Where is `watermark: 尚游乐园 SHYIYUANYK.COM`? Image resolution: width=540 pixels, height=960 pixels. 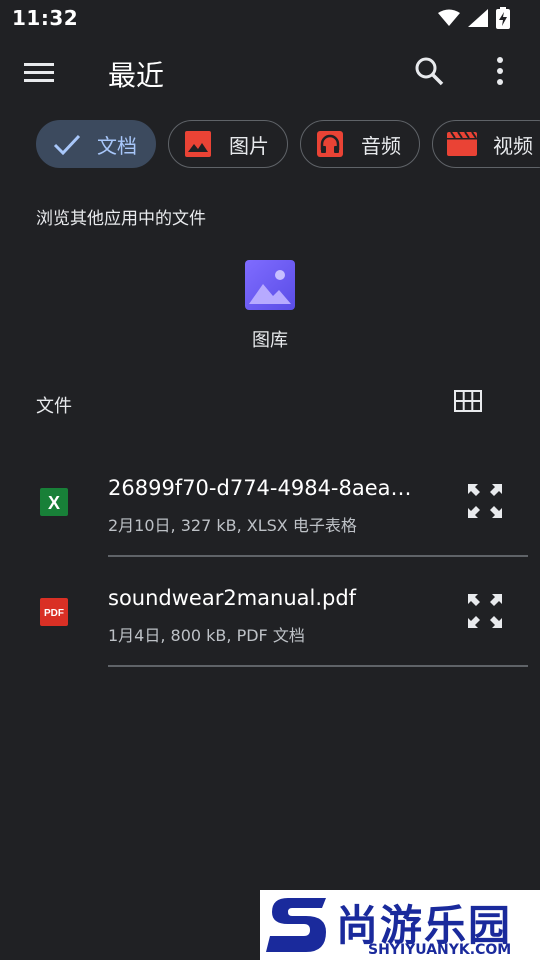 watermark: 尚游乐园 SHYIYUANYK.COM is located at coordinates (400, 925).